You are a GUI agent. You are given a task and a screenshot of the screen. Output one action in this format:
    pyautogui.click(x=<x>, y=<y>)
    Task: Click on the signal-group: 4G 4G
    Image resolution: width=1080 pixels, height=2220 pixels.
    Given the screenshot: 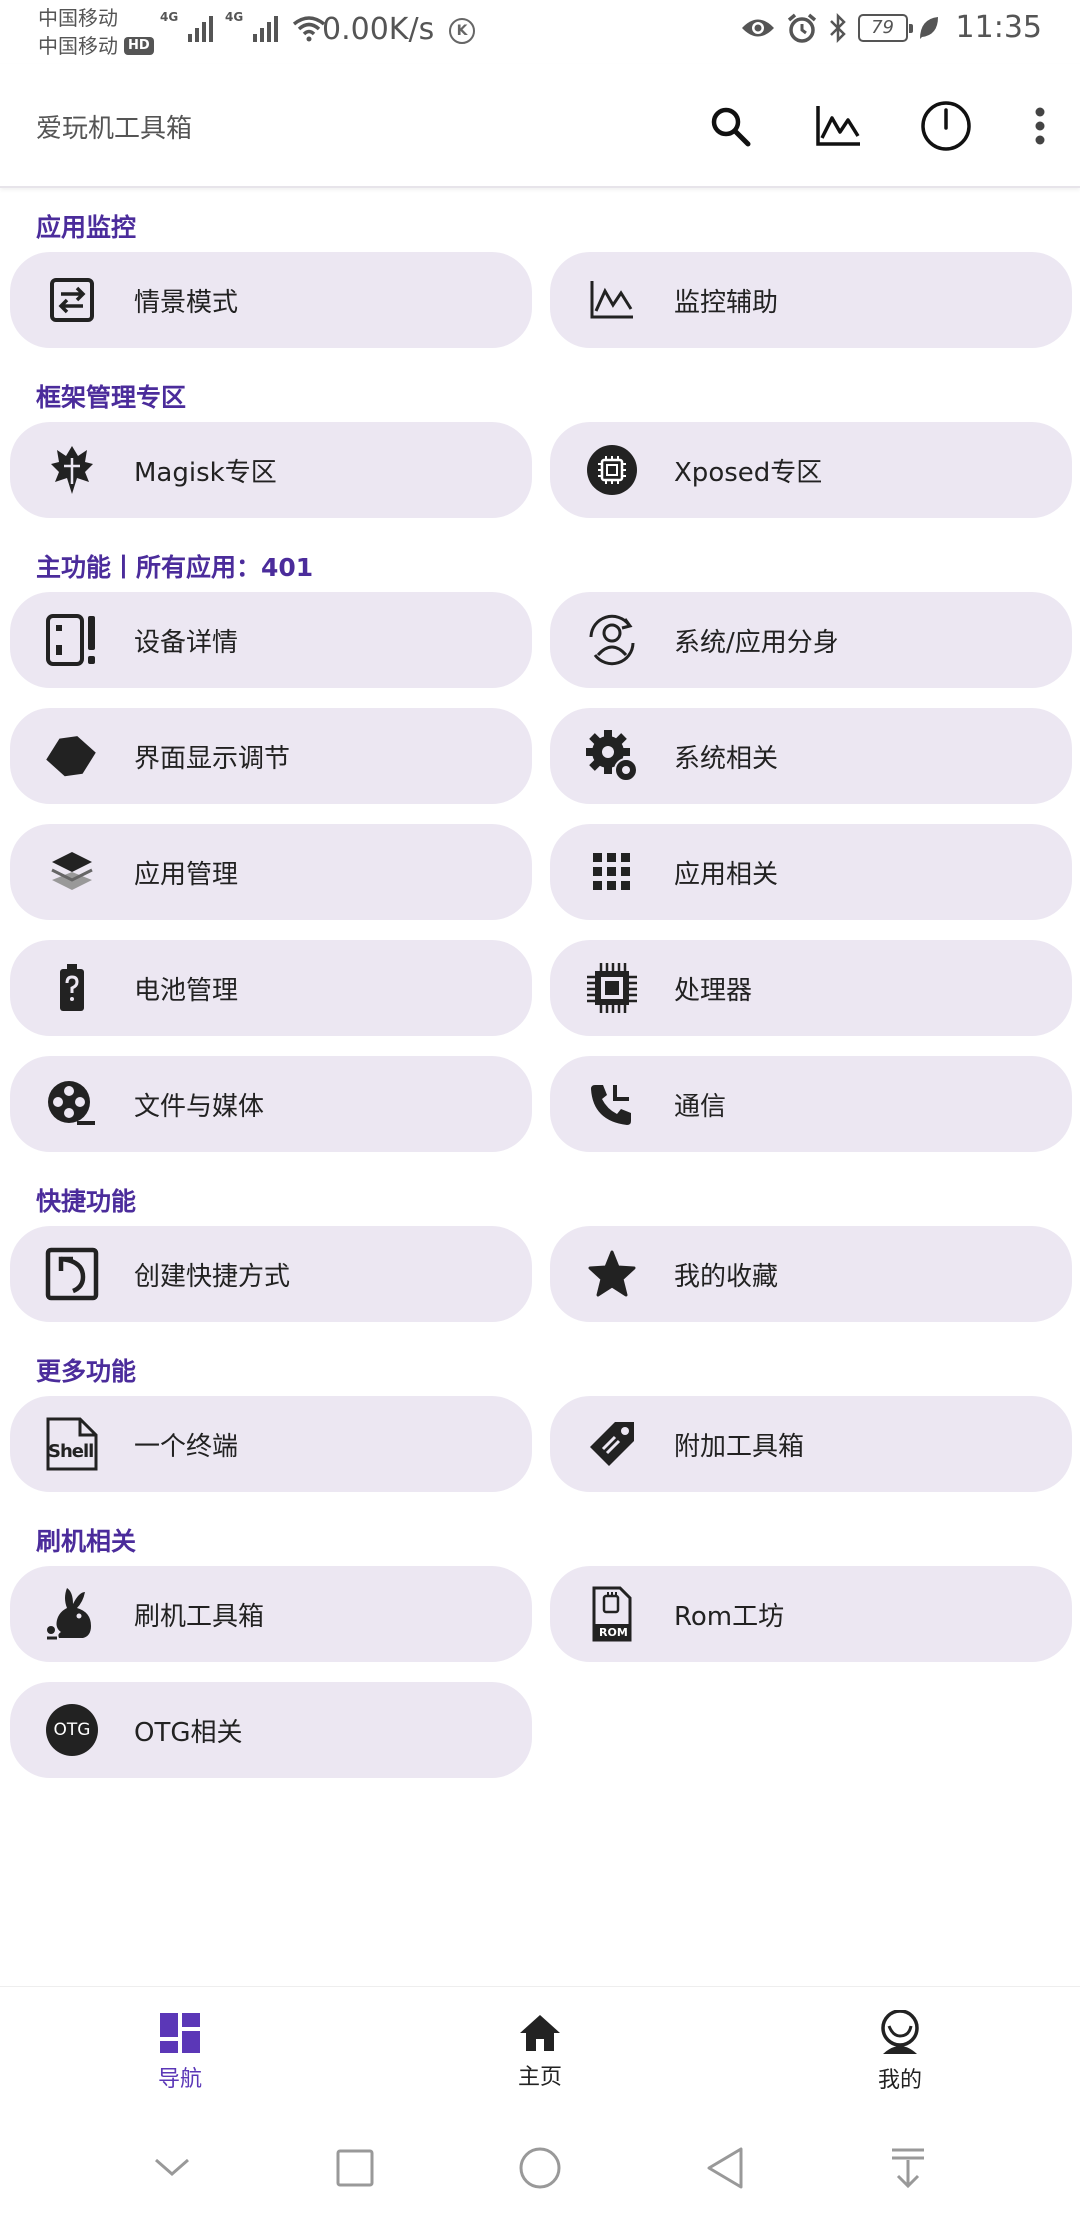 What is the action you would take?
    pyautogui.click(x=243, y=26)
    